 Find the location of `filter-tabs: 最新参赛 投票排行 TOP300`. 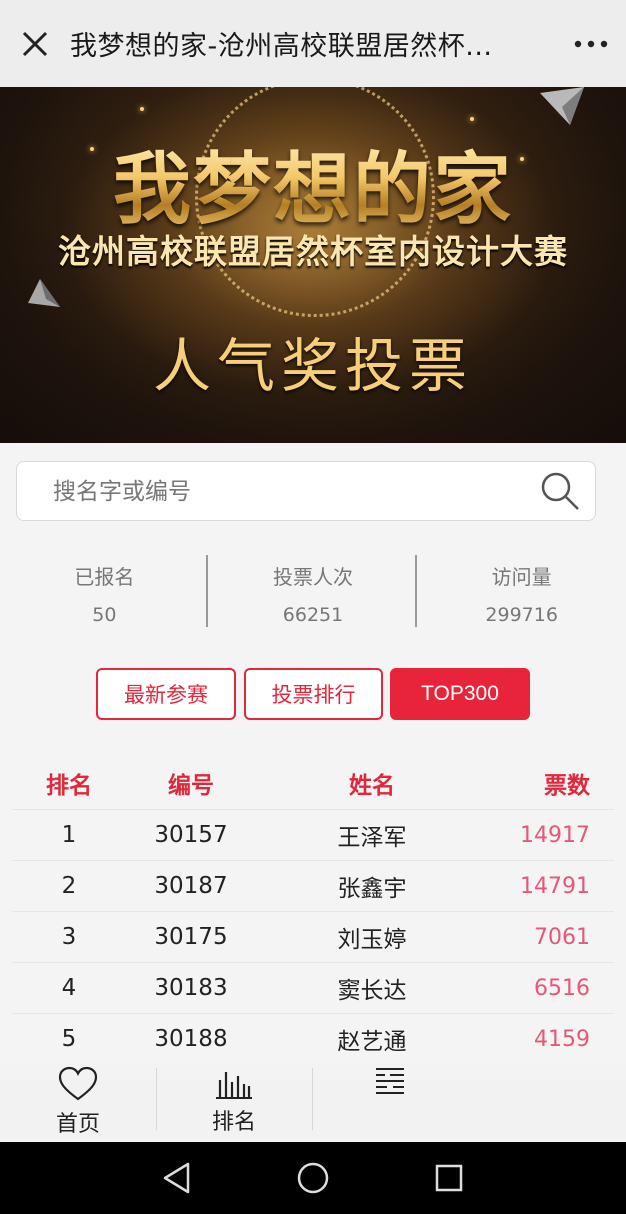

filter-tabs: 最新参赛 投票排行 TOP300 is located at coordinates (314, 694).